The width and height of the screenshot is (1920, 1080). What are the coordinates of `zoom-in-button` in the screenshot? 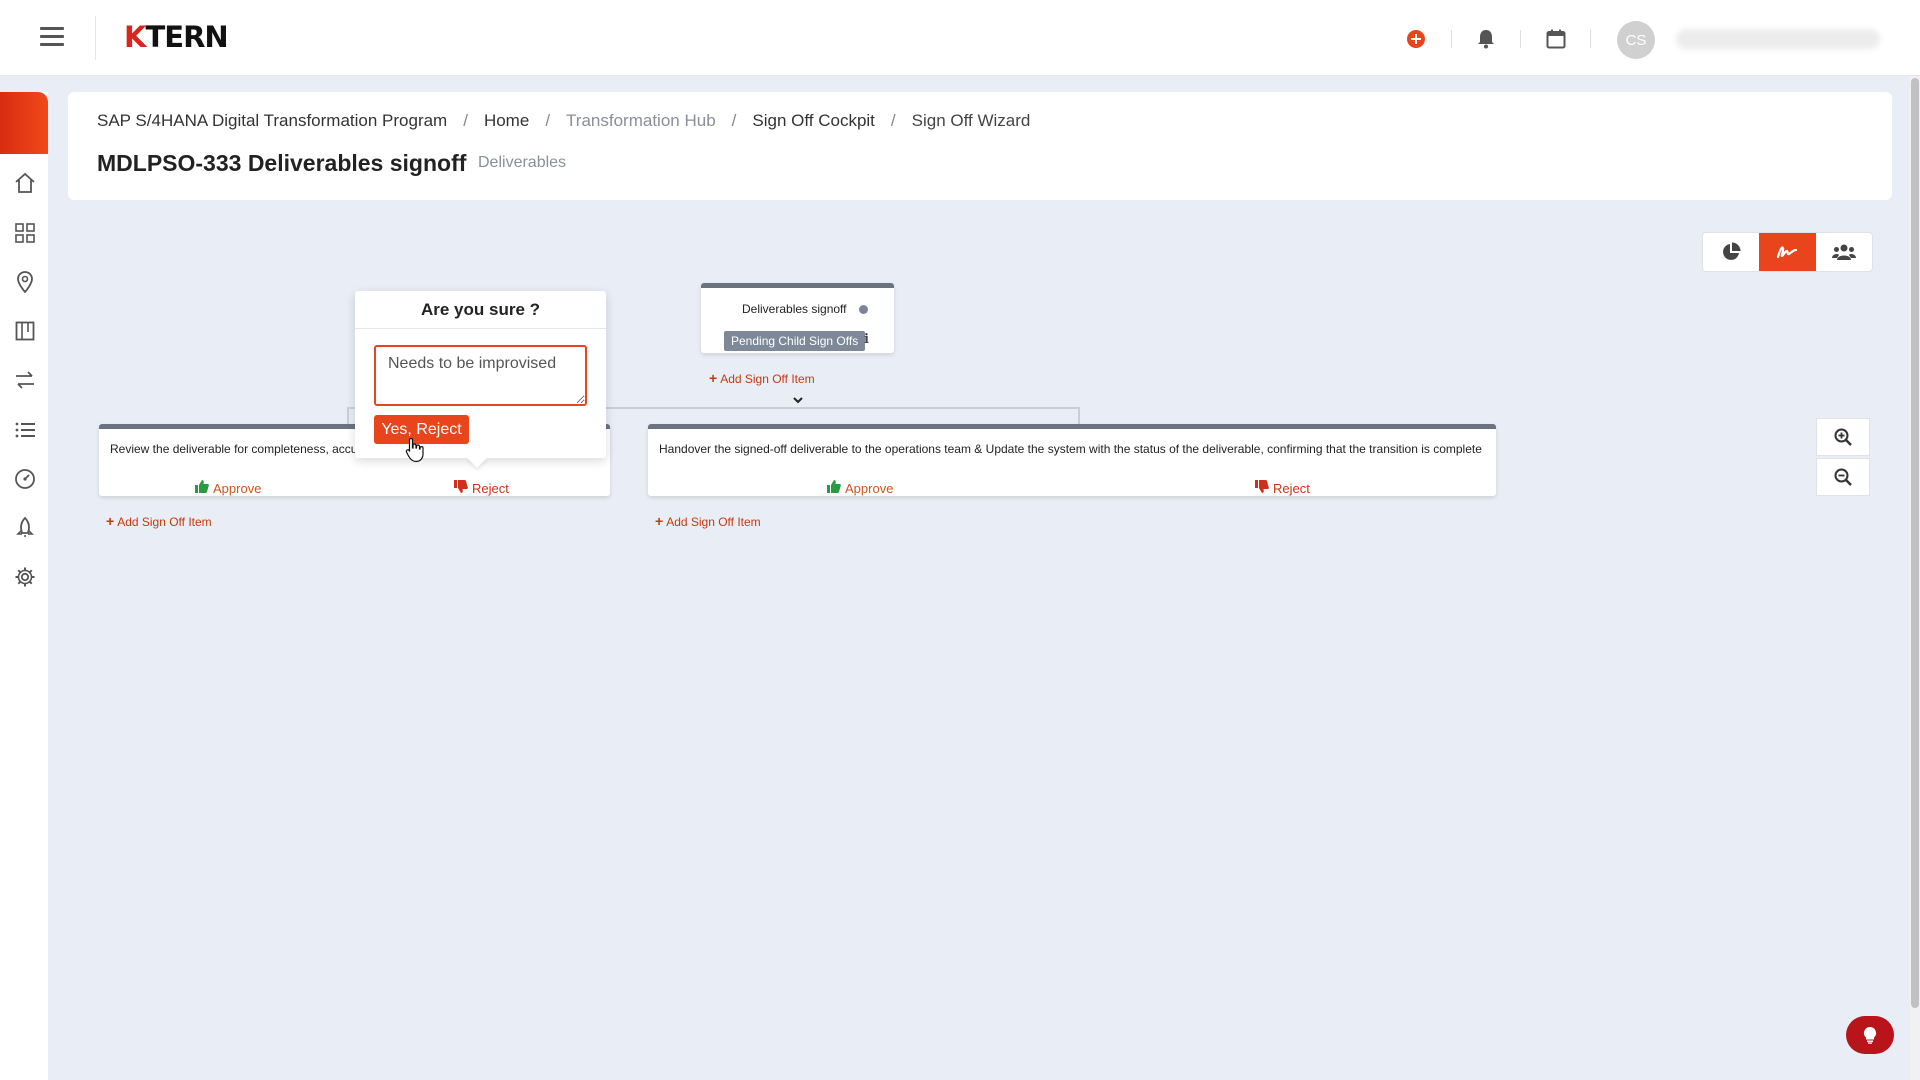 It's located at (1843, 437).